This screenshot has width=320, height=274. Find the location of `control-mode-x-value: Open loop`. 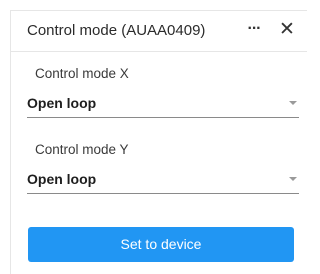

control-mode-x-value: Open loop is located at coordinates (62, 103).